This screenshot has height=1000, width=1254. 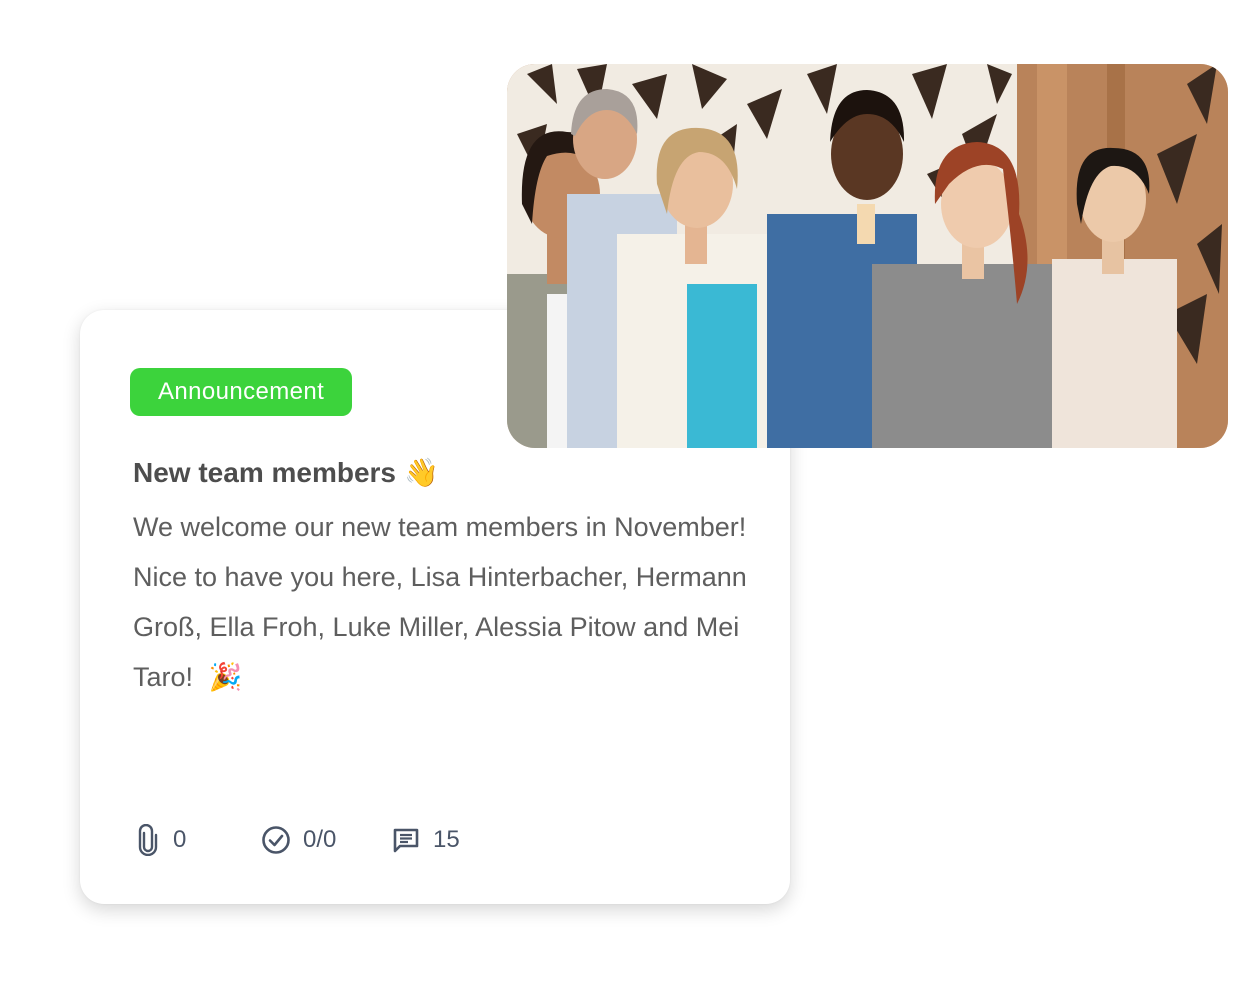 I want to click on announcement-tag: Announcement, so click(x=241, y=392).